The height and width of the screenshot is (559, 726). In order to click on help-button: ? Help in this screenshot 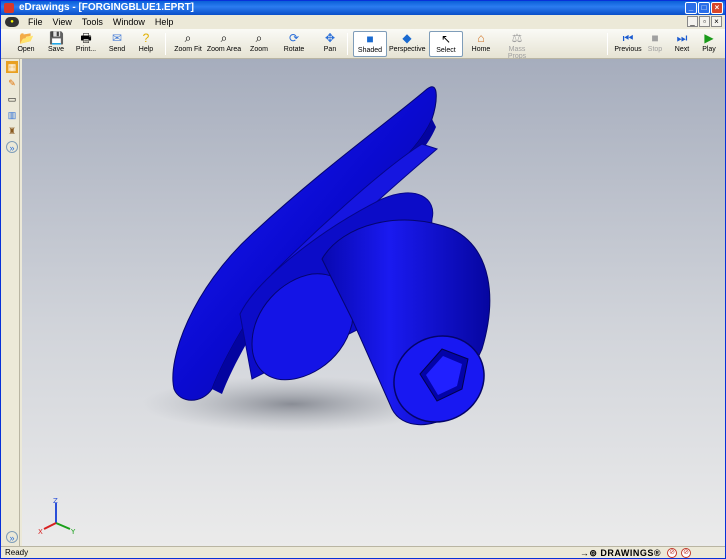, I will do `click(146, 44)`.